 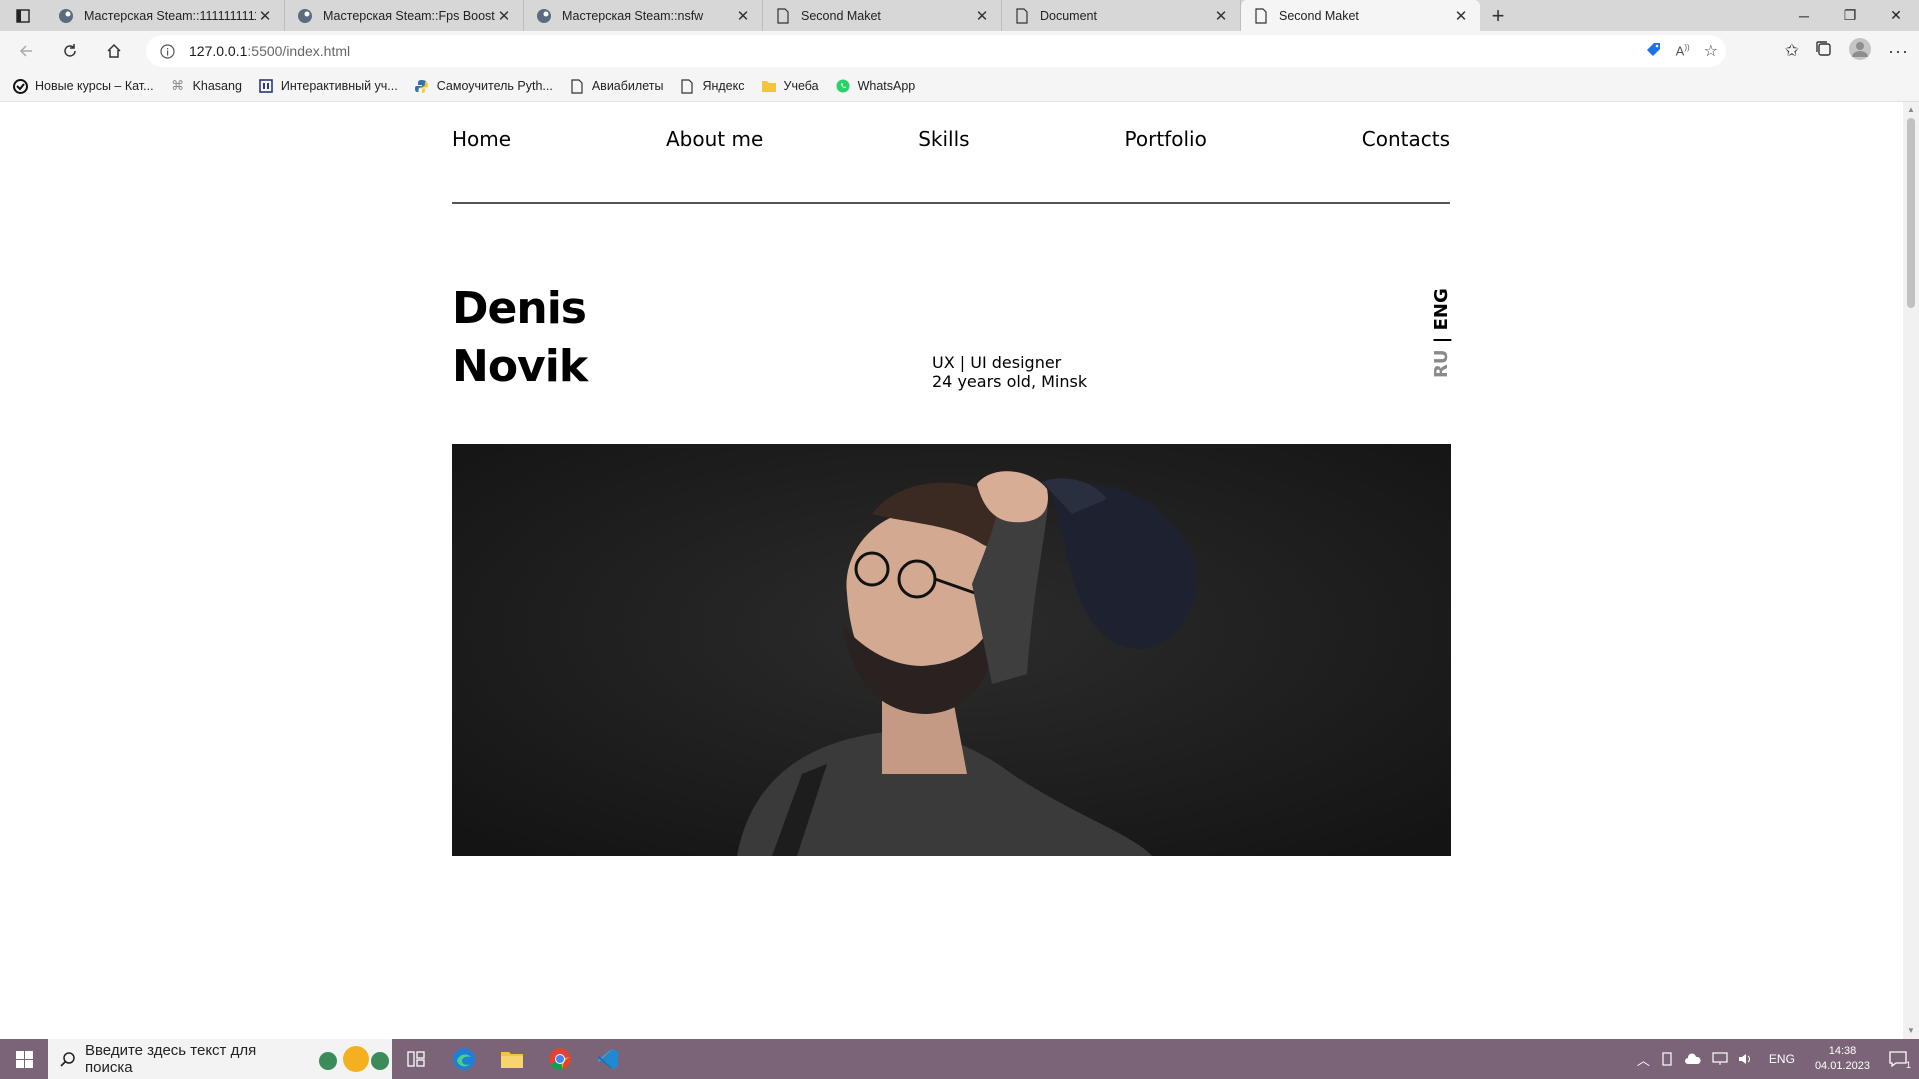 I want to click on more-menu-icon: ···, so click(x=1898, y=51).